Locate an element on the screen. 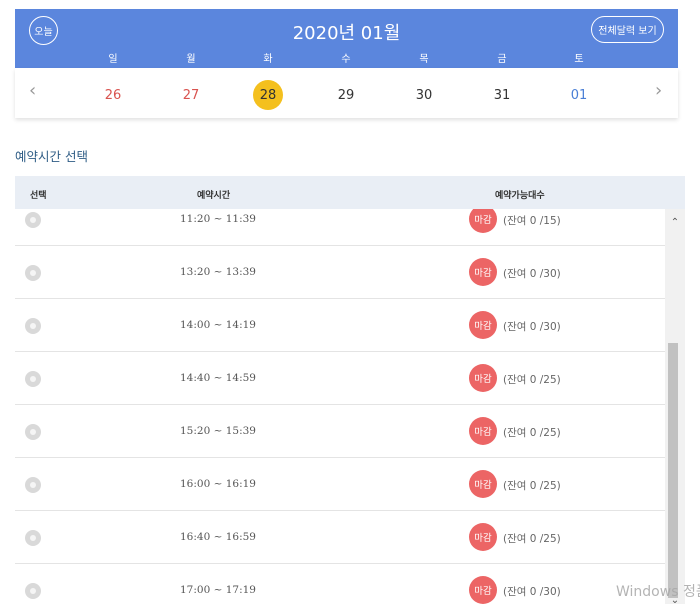 The height and width of the screenshot is (604, 700). calendar-header: 오늘 2020년 01월 전체달력 보기 일 월 화 수 목 금 토 is located at coordinates (346, 38).